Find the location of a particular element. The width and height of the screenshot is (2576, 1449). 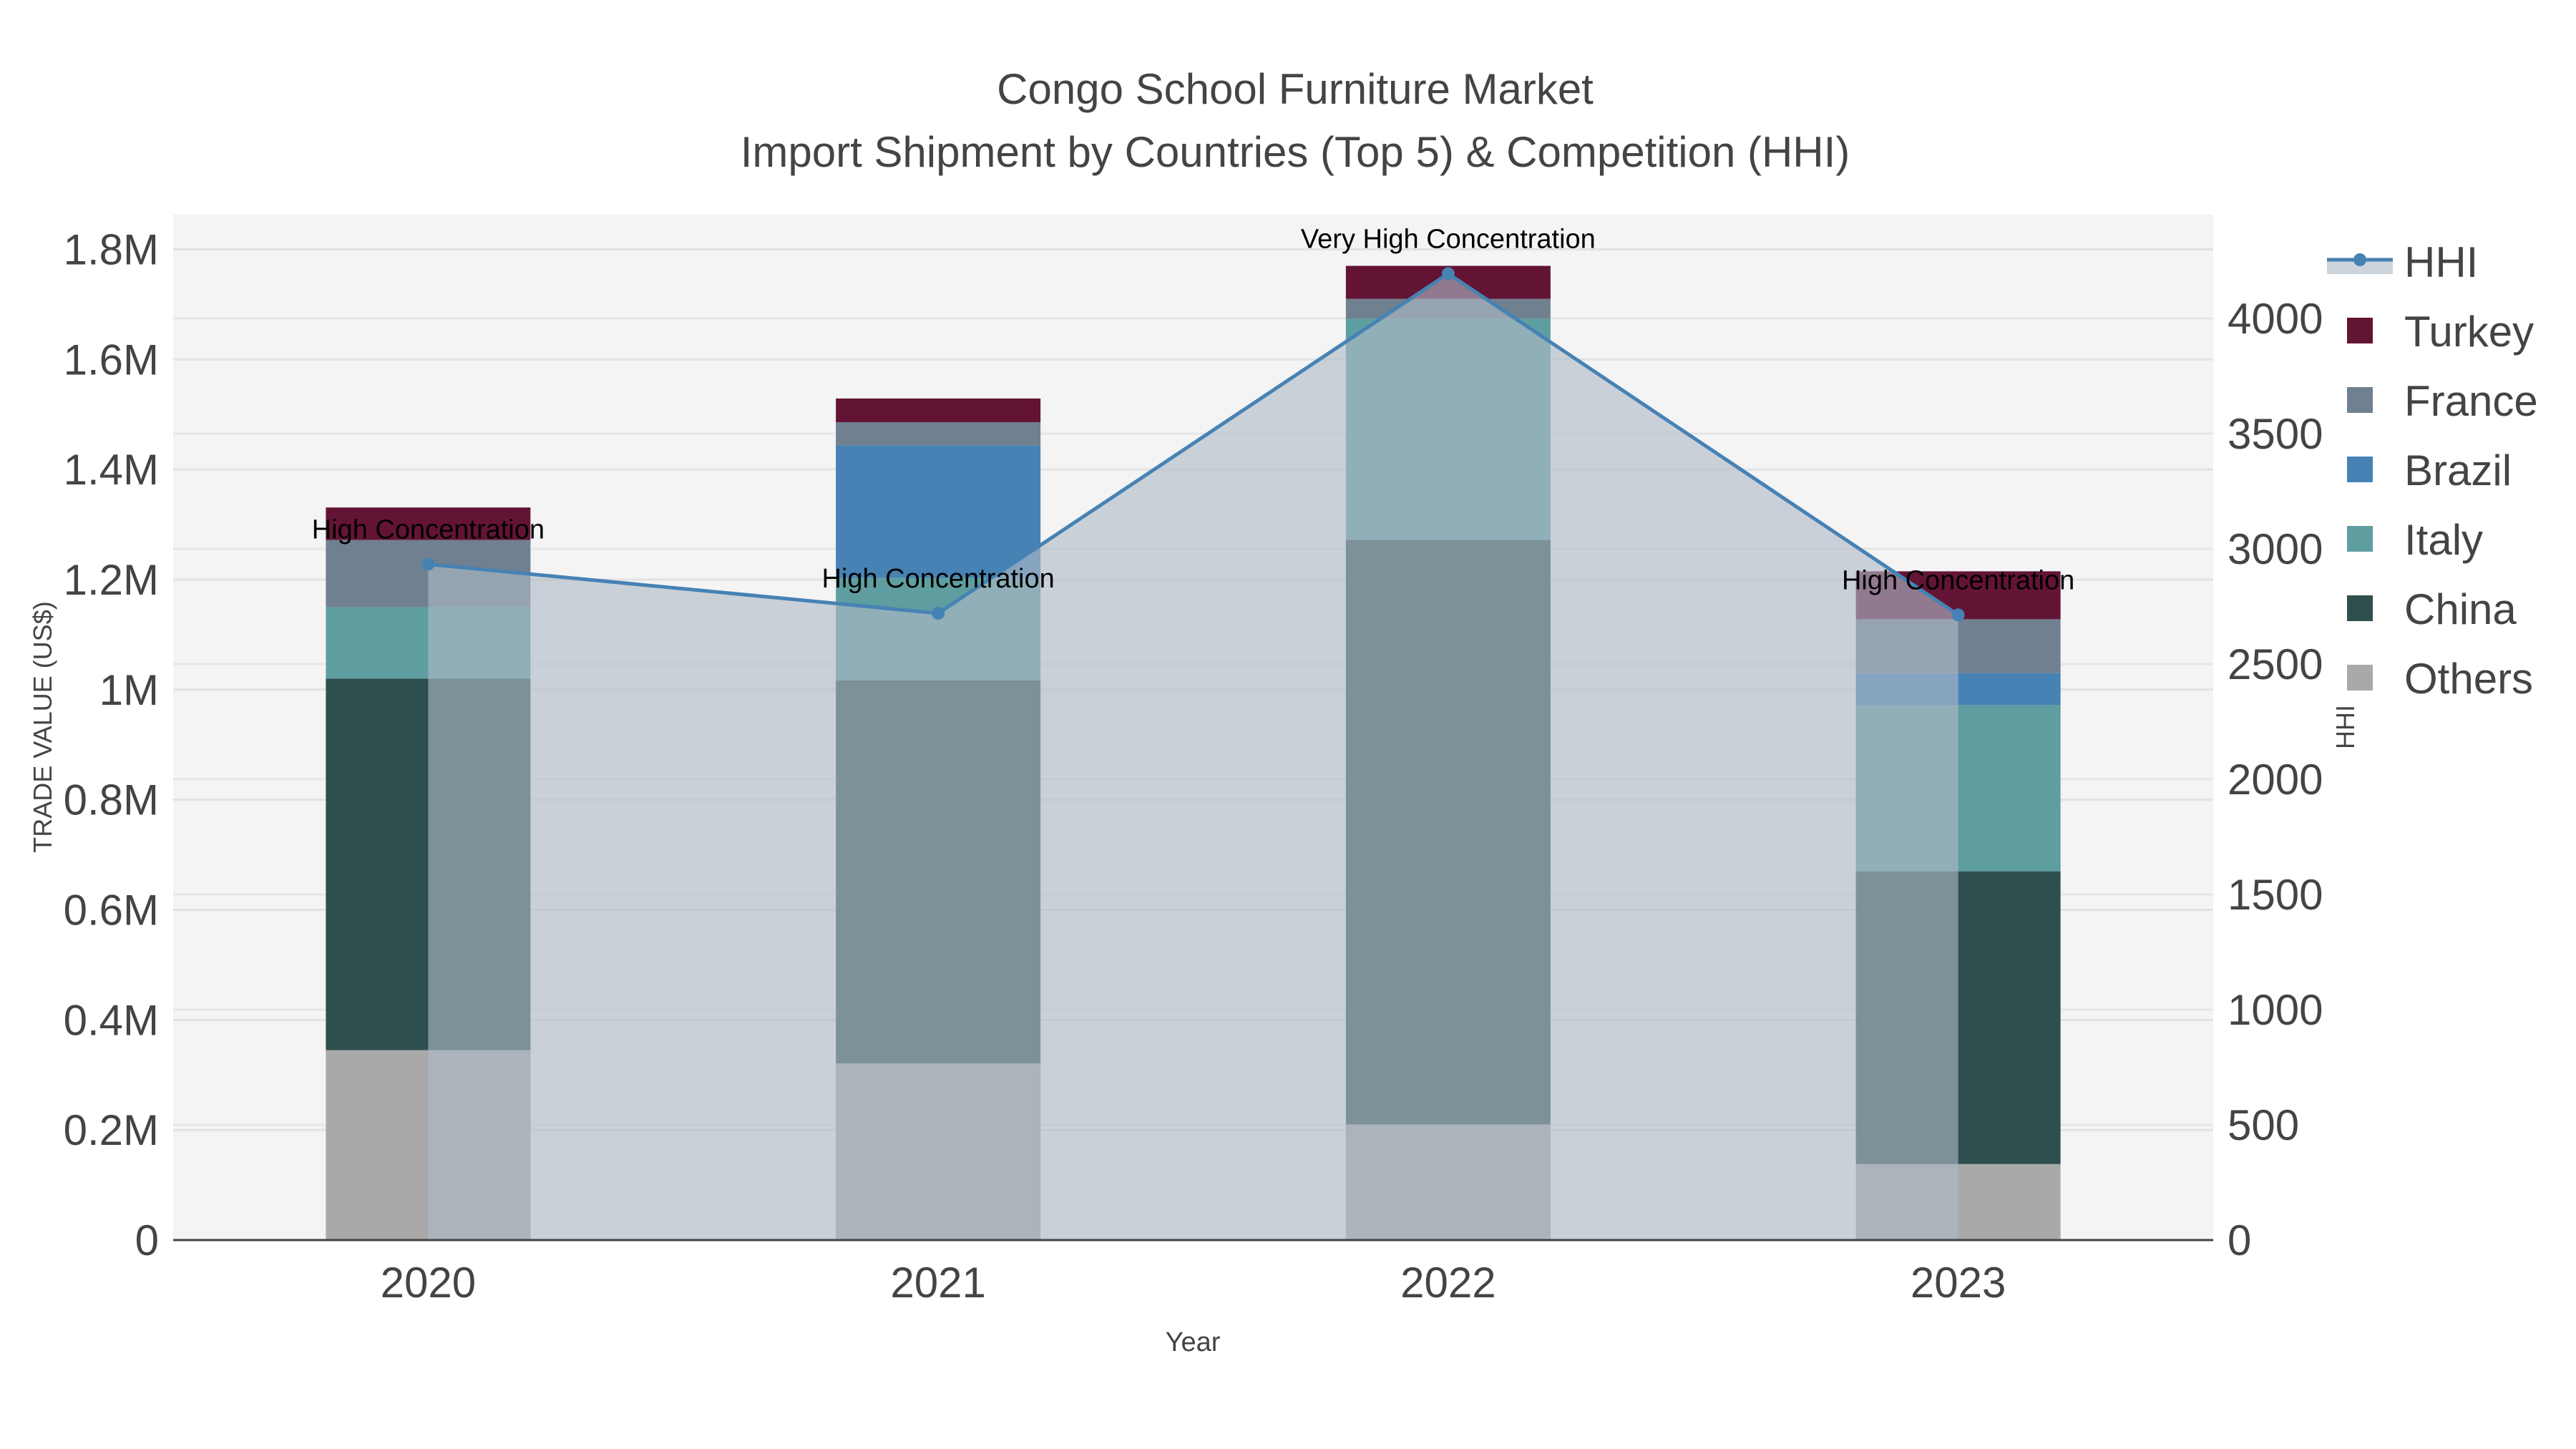

y-tick-label: 0.2M is located at coordinates (111, 1130).